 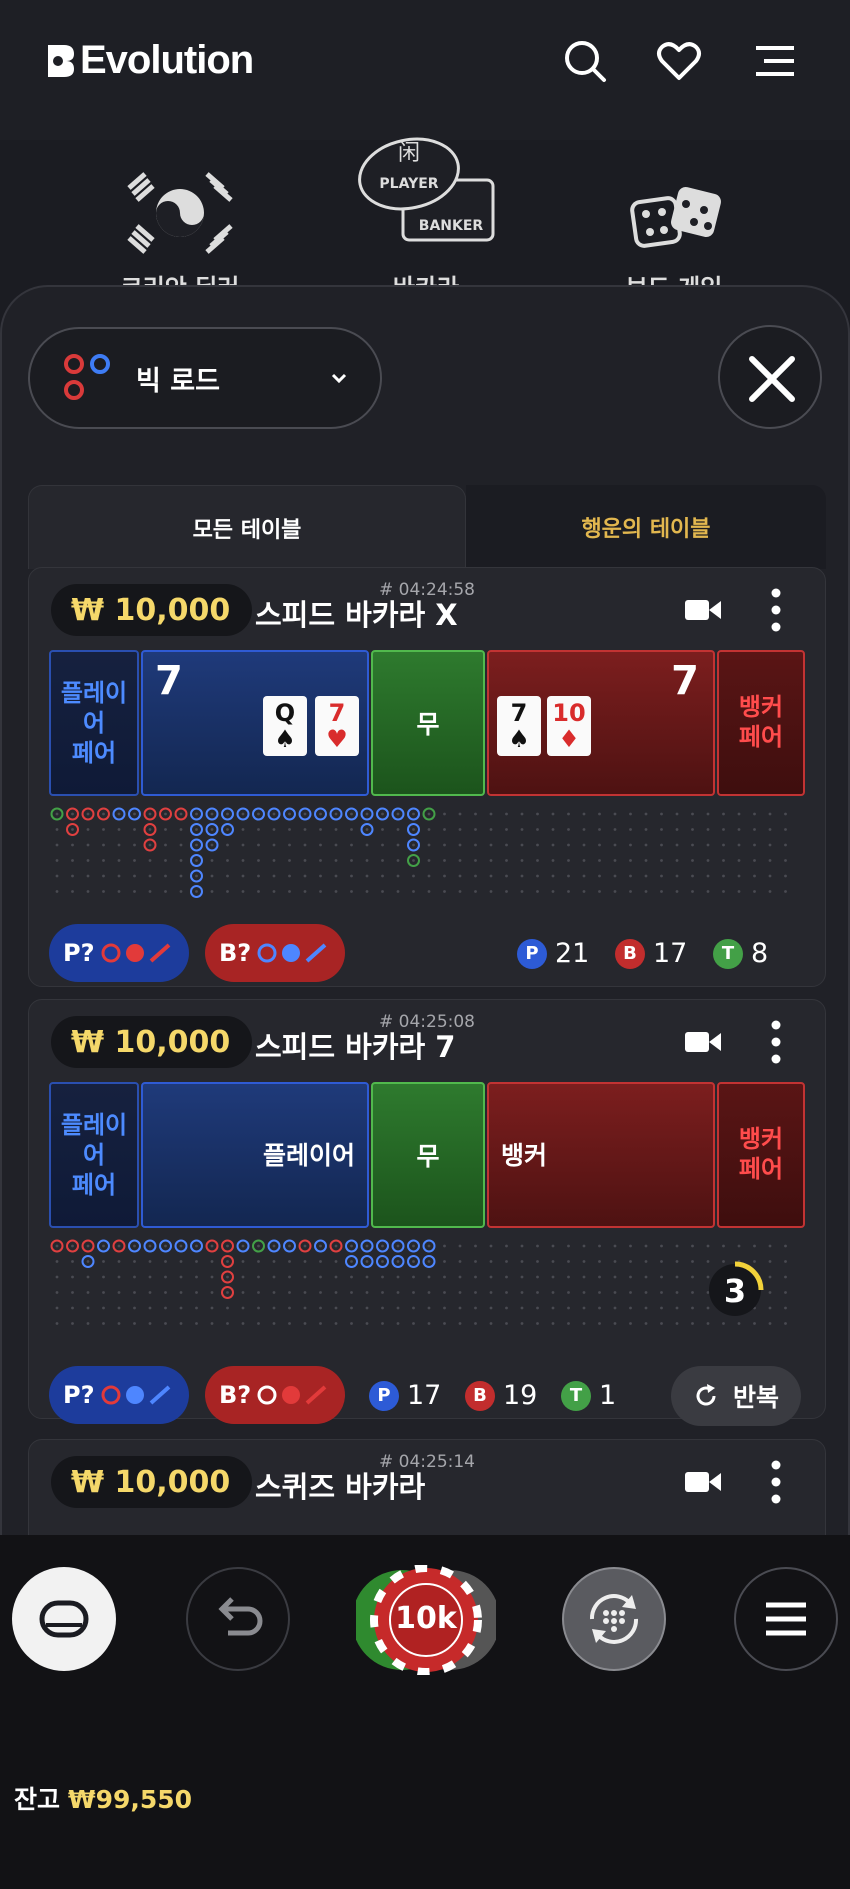 What do you see at coordinates (736, 1396) in the screenshot?
I see `repeat-bet-button: 반복` at bounding box center [736, 1396].